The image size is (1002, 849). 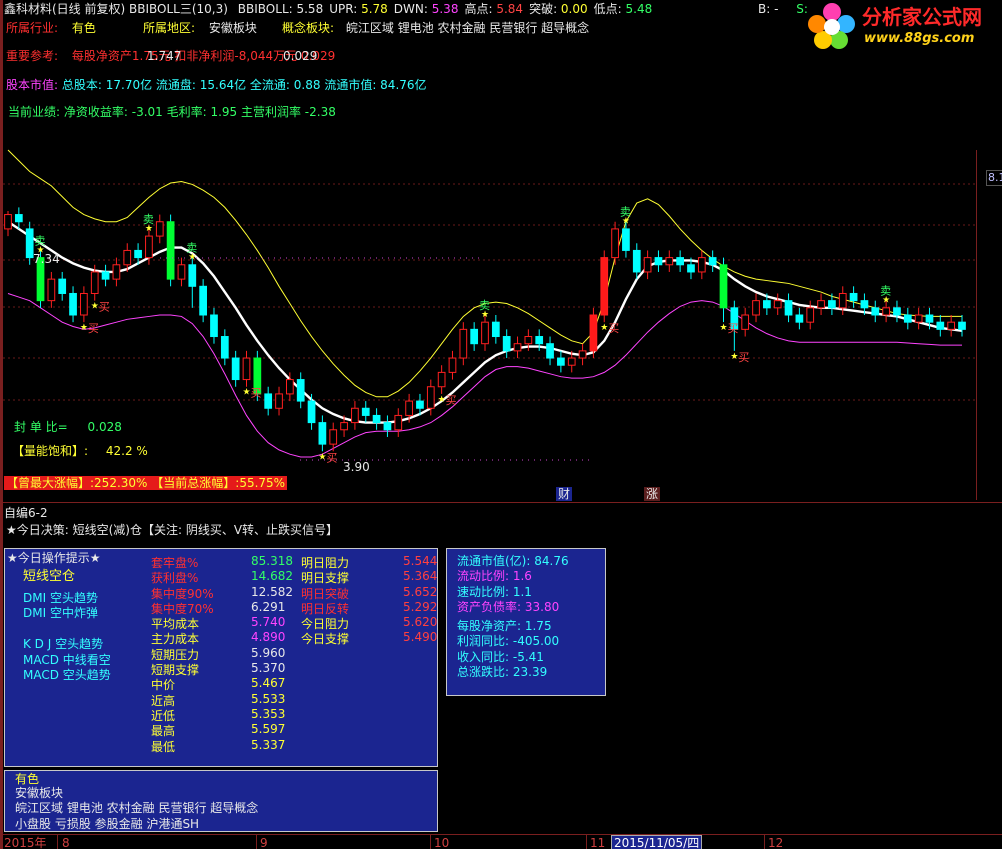 What do you see at coordinates (657, 842) in the screenshot?
I see `cursor-date: 2015/11/05/四` at bounding box center [657, 842].